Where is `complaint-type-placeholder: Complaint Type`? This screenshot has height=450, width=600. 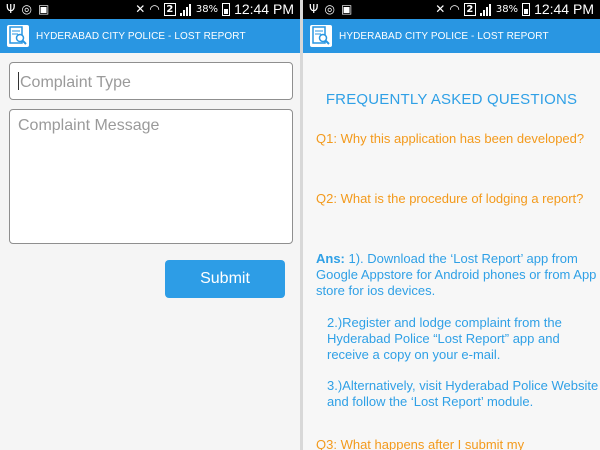
complaint-type-placeholder: Complaint Type is located at coordinates (75, 82).